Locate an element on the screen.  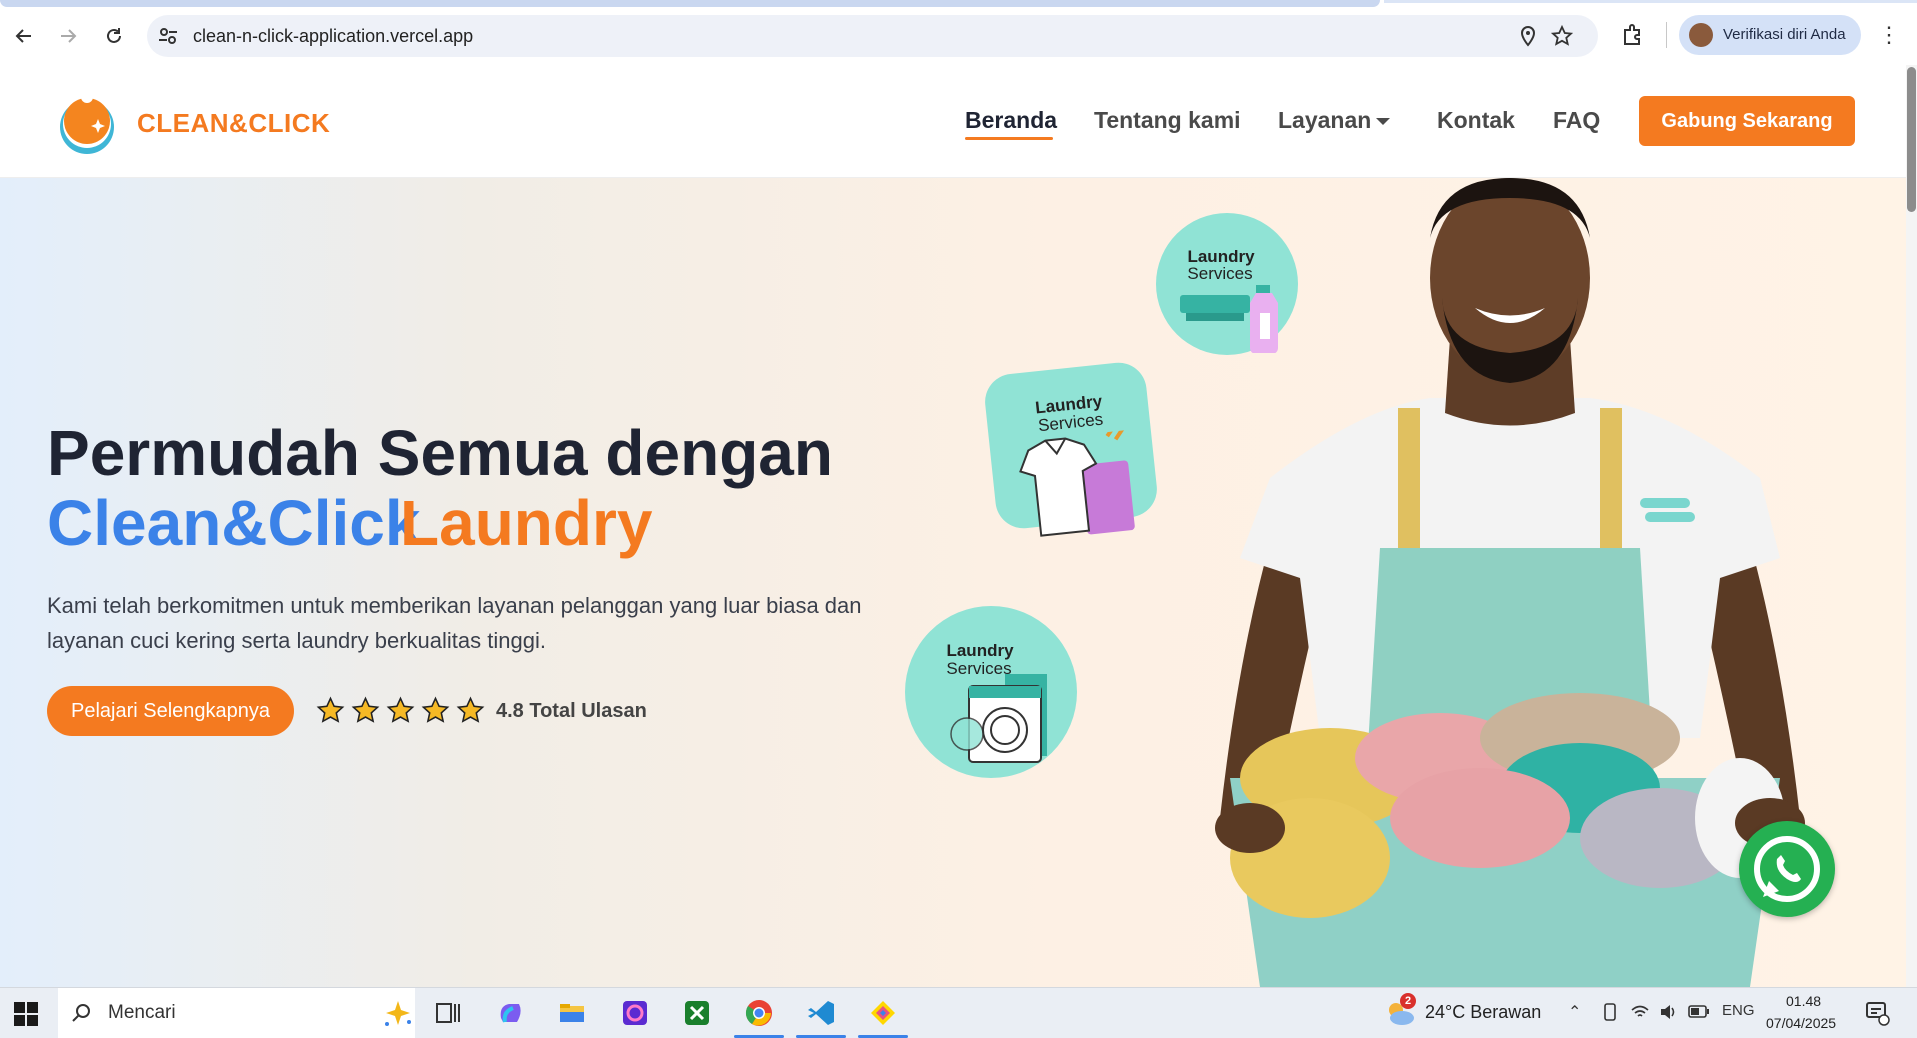
hero-title-brand: Clean&Click is located at coordinates (234, 523).